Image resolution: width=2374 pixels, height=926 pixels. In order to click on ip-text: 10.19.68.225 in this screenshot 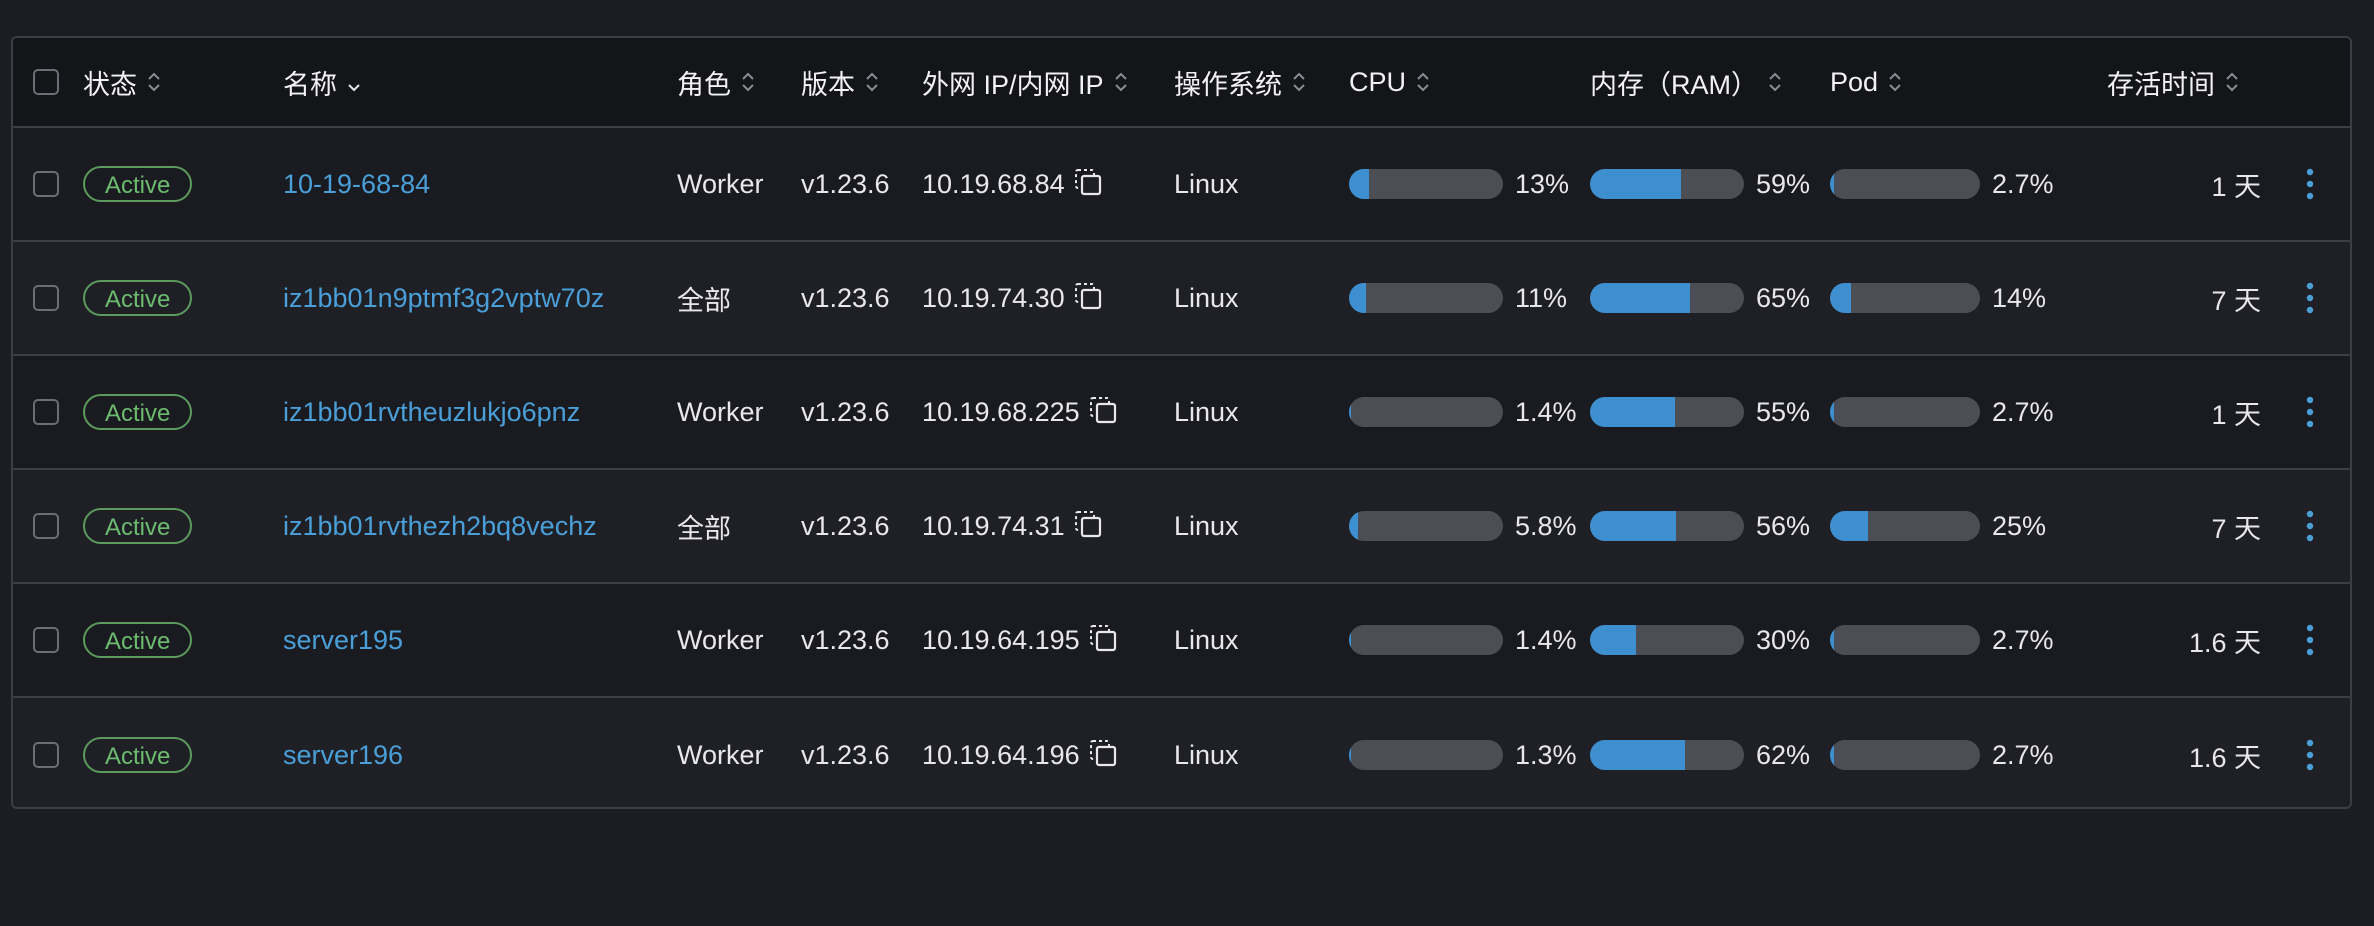, I will do `click(1001, 411)`.